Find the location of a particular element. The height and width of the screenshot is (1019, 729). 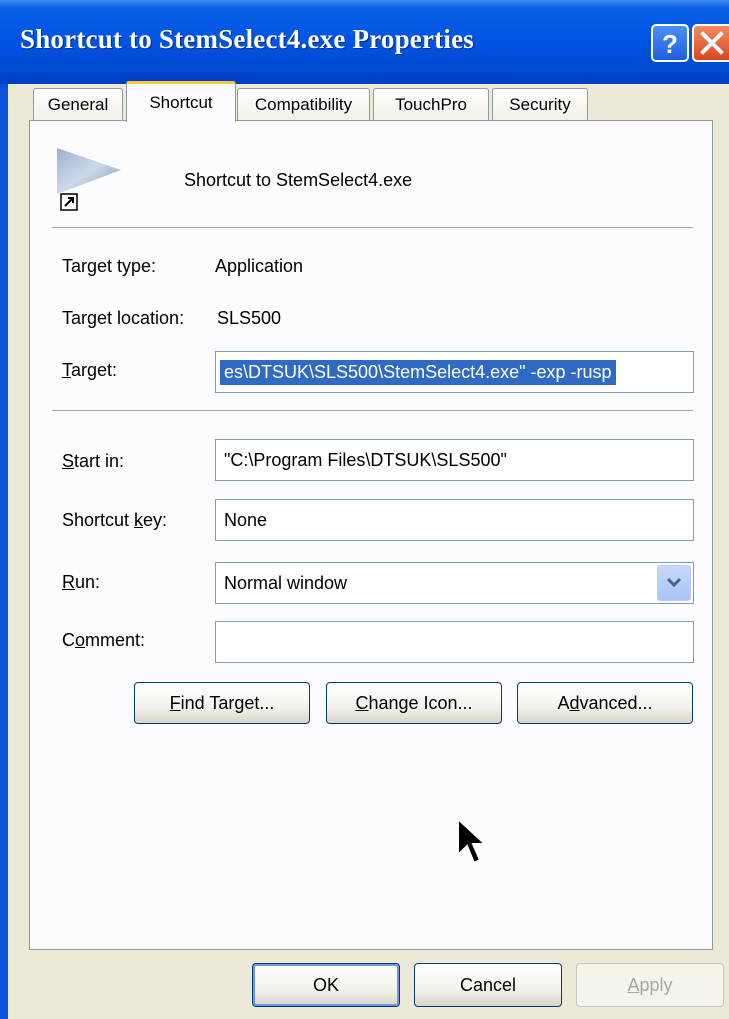

comment-label-mnemonic: o is located at coordinates (80, 640).